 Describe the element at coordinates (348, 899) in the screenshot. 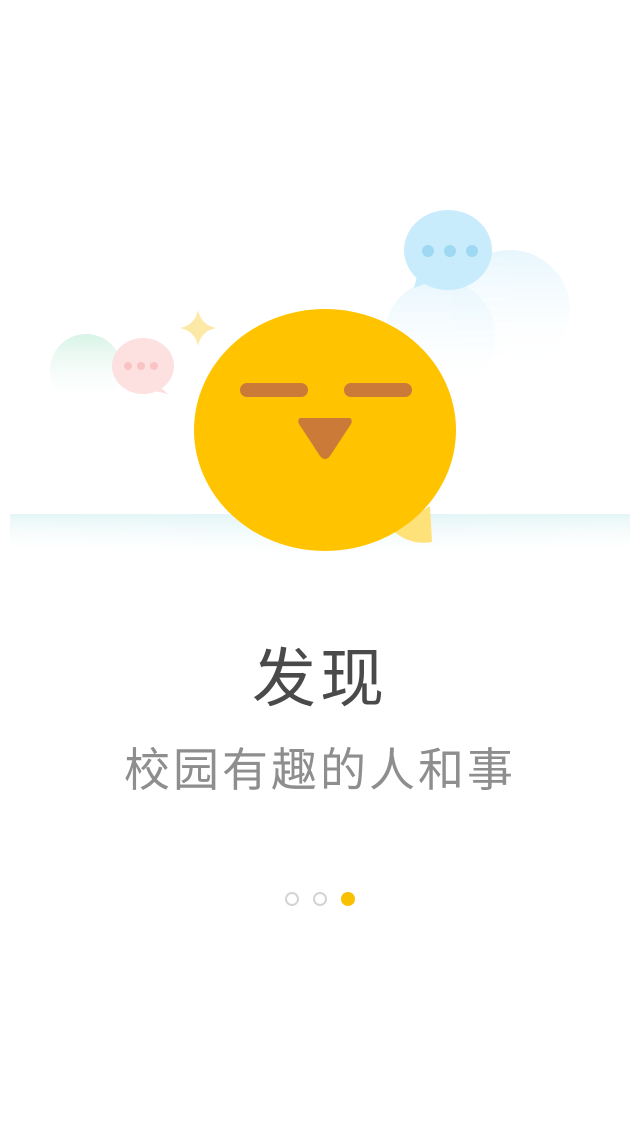

I see `page-dot-3-active` at that location.